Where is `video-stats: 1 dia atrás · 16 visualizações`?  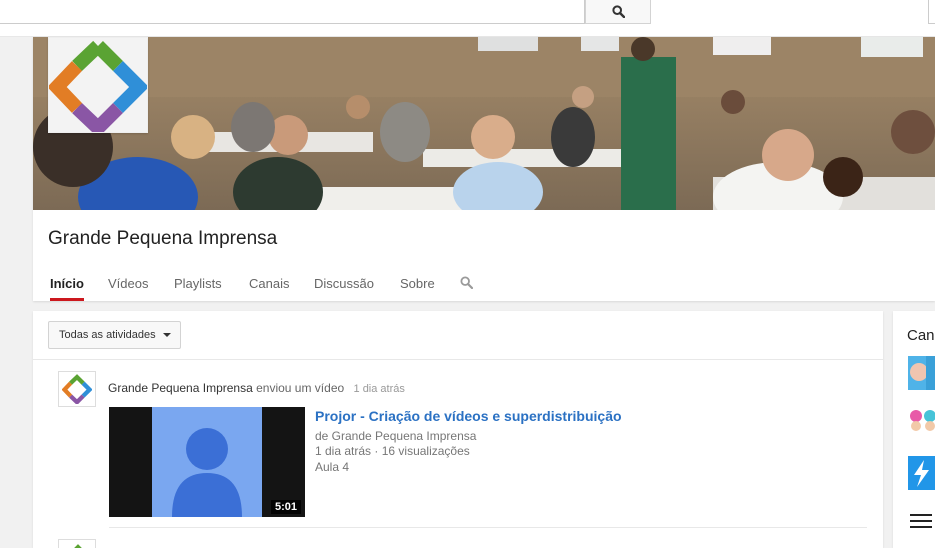
video-stats: 1 dia atrás · 16 visualizações is located at coordinates (392, 451).